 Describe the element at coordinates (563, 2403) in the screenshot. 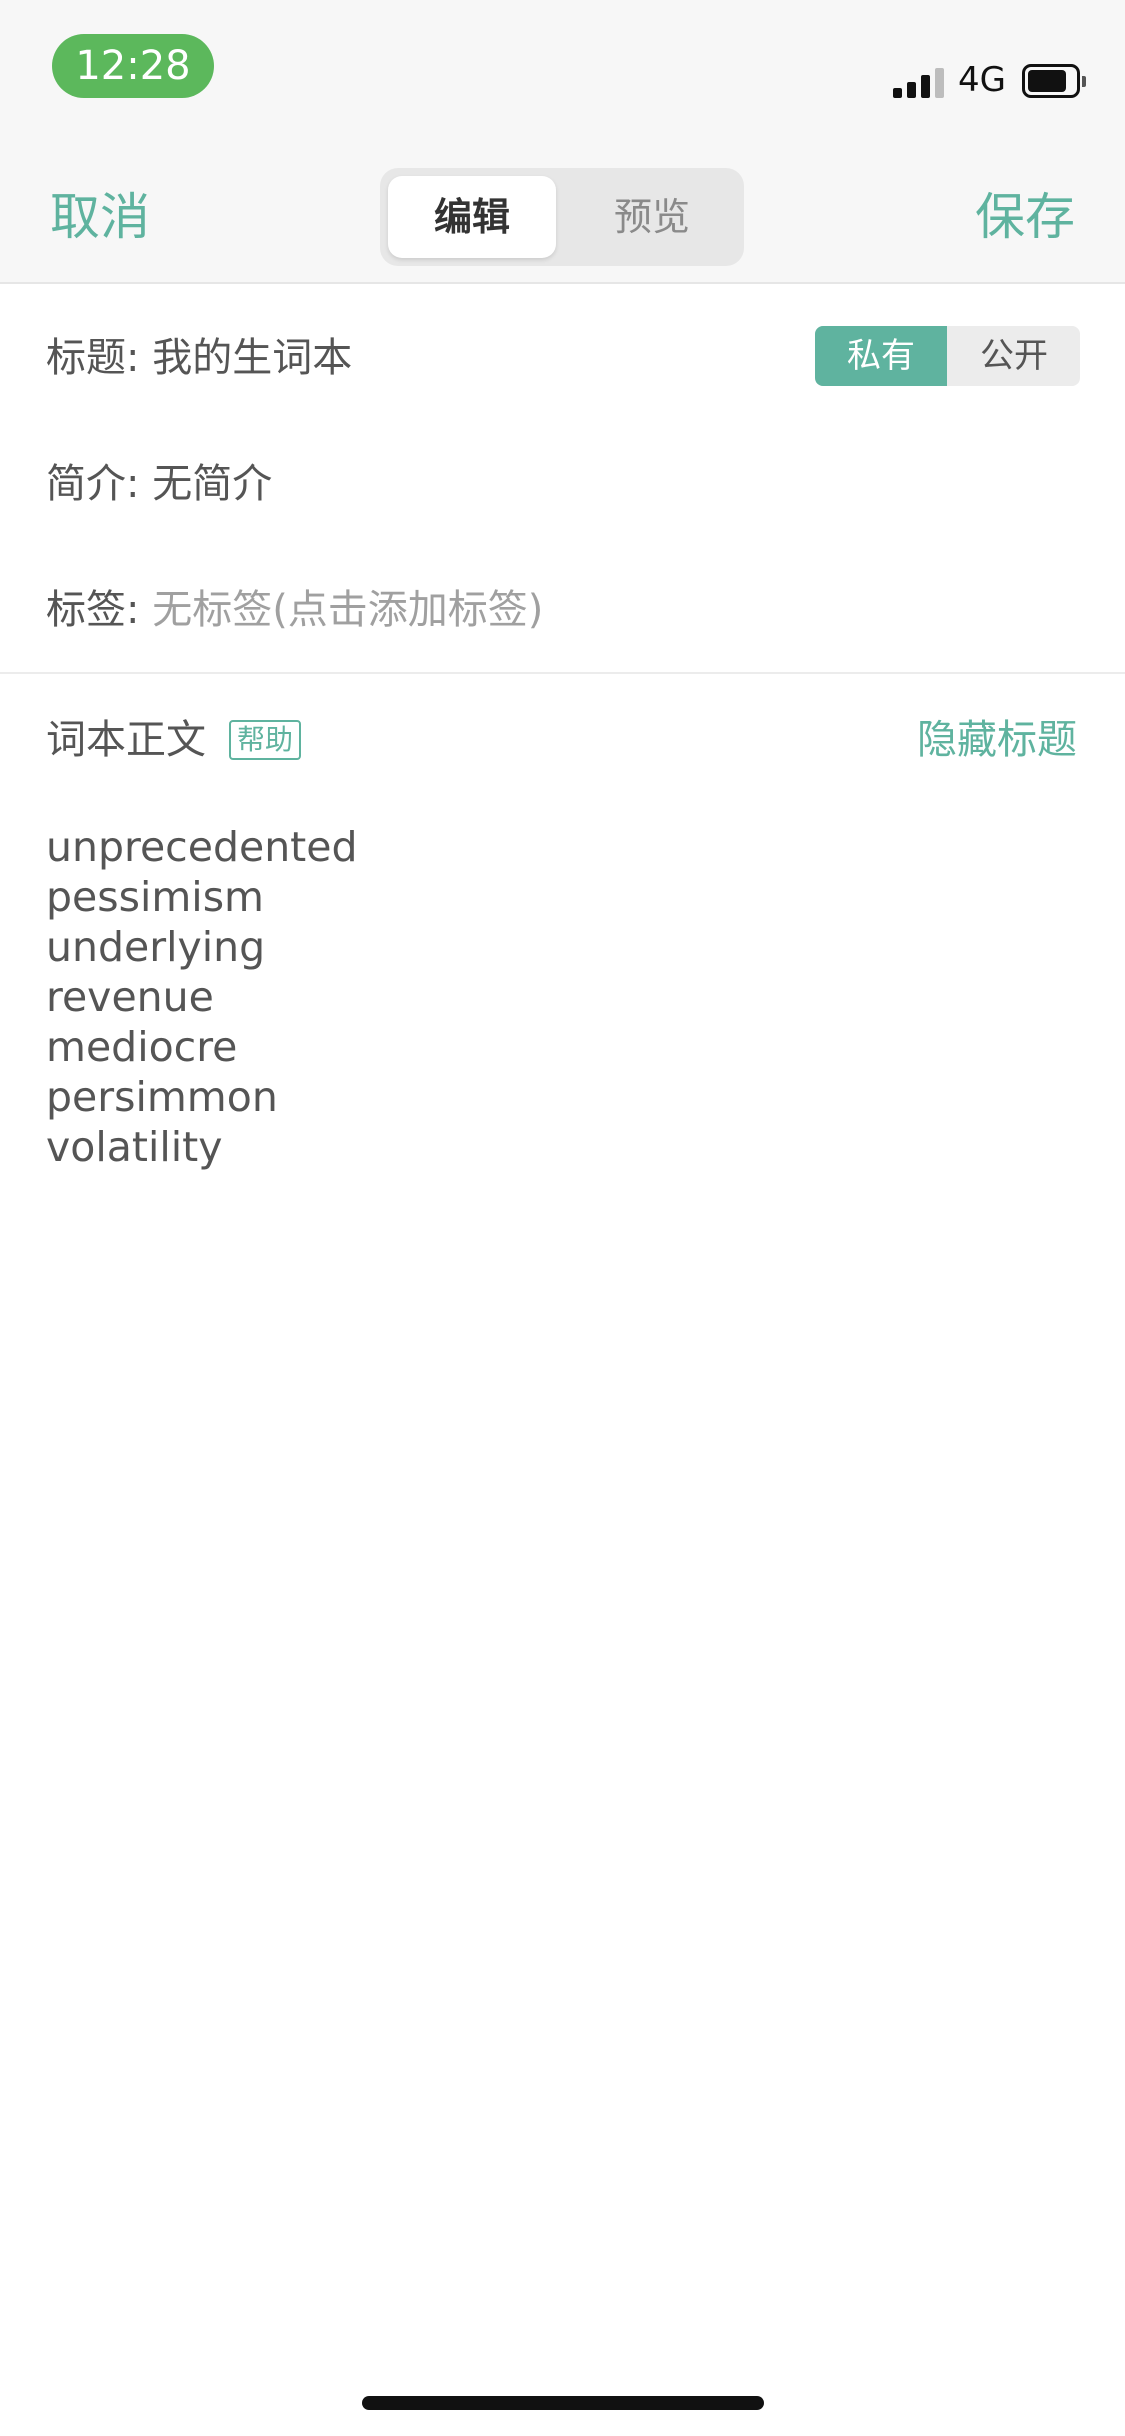

I see `home-indicator` at that location.